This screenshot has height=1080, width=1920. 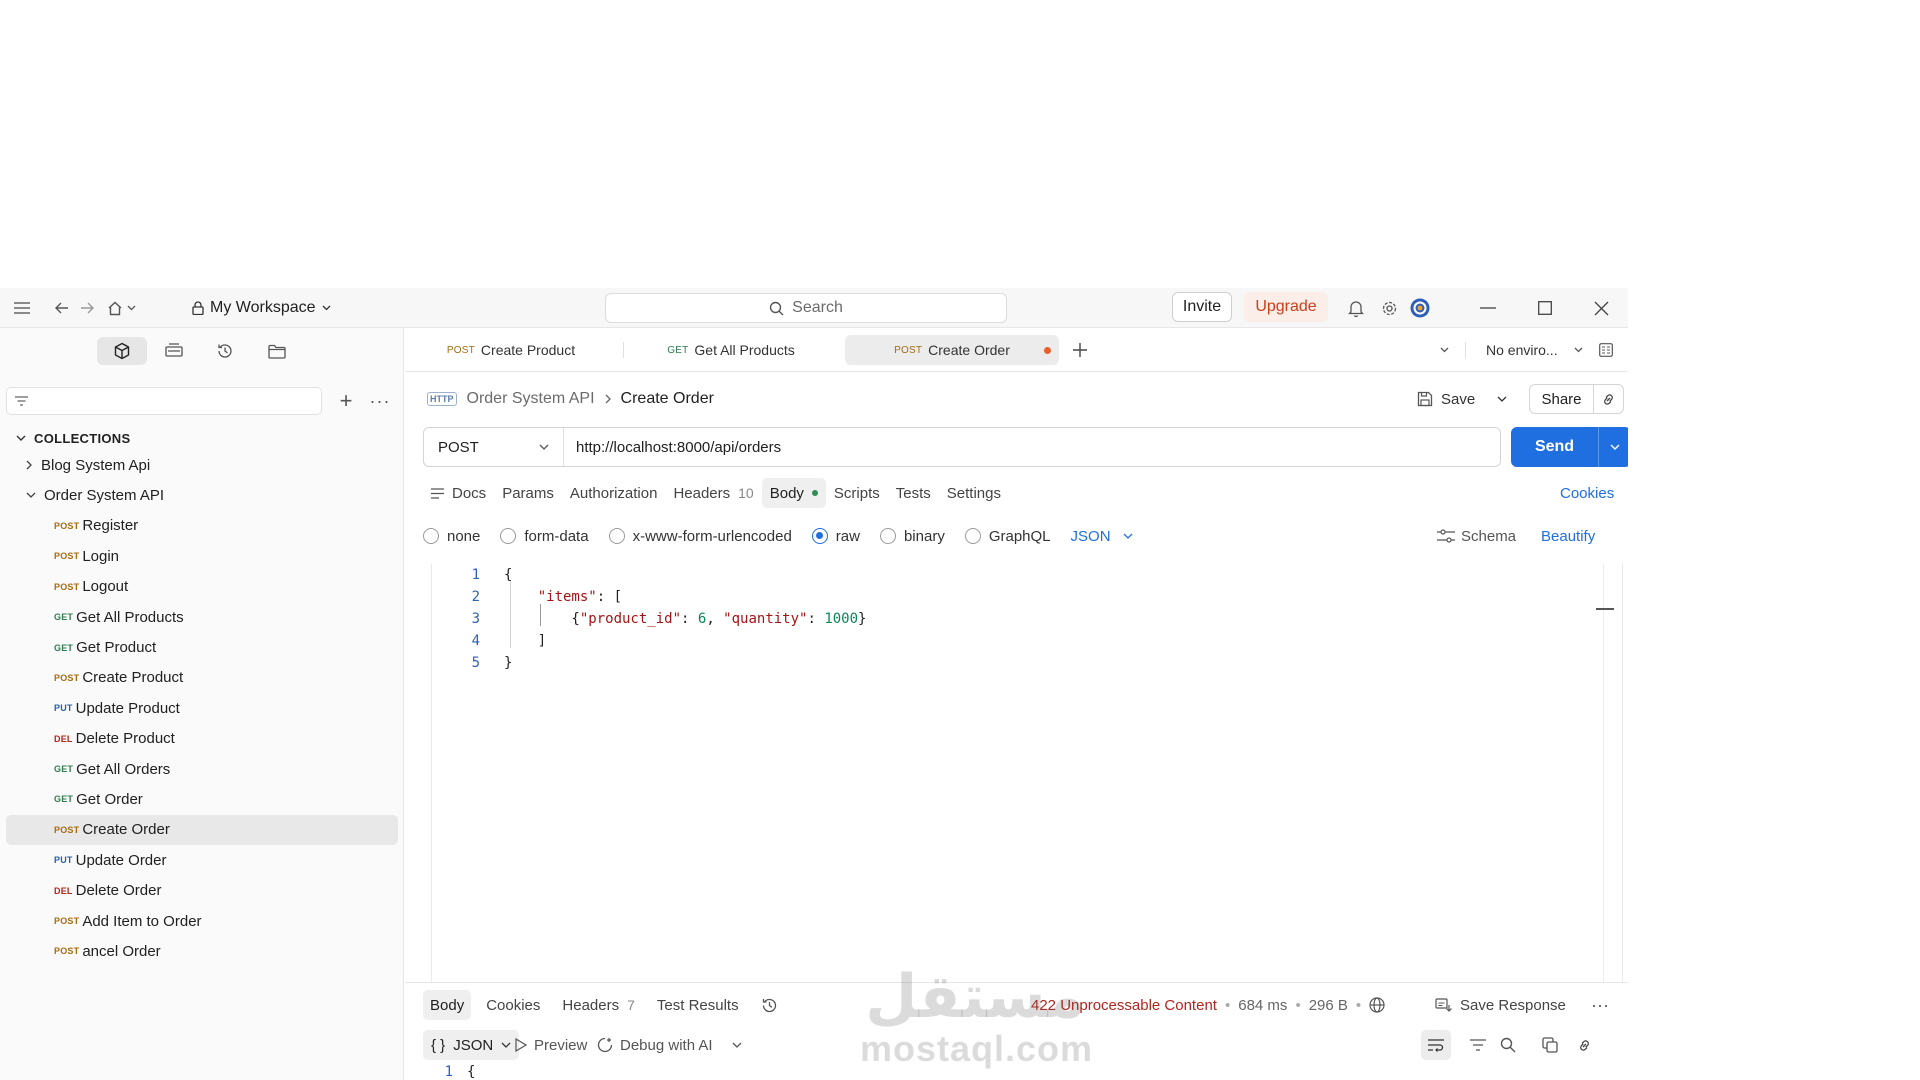 What do you see at coordinates (1356, 308) in the screenshot?
I see `notifications-bell-icon` at bounding box center [1356, 308].